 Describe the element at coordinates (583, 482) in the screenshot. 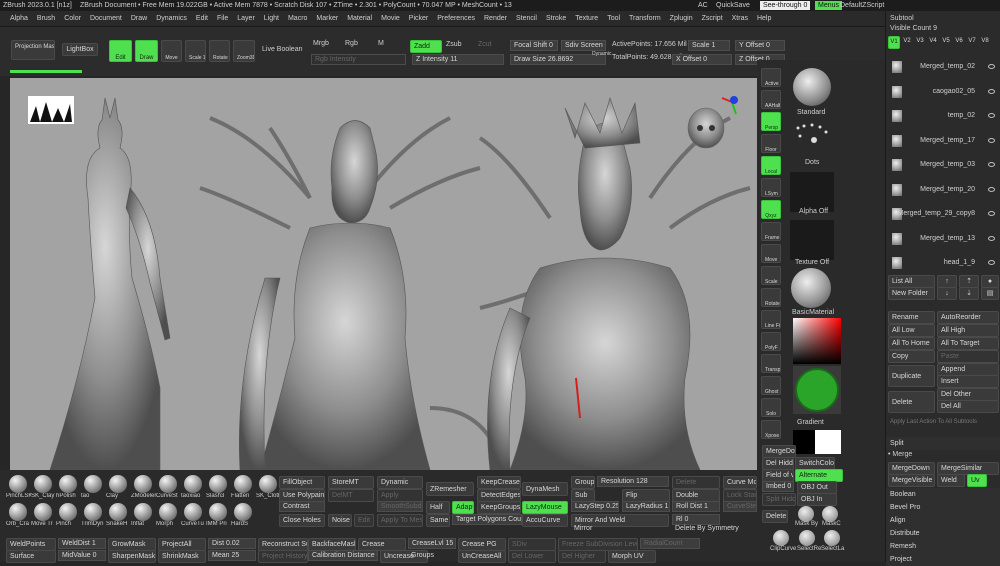

I see `groups-toggle: Groups` at that location.